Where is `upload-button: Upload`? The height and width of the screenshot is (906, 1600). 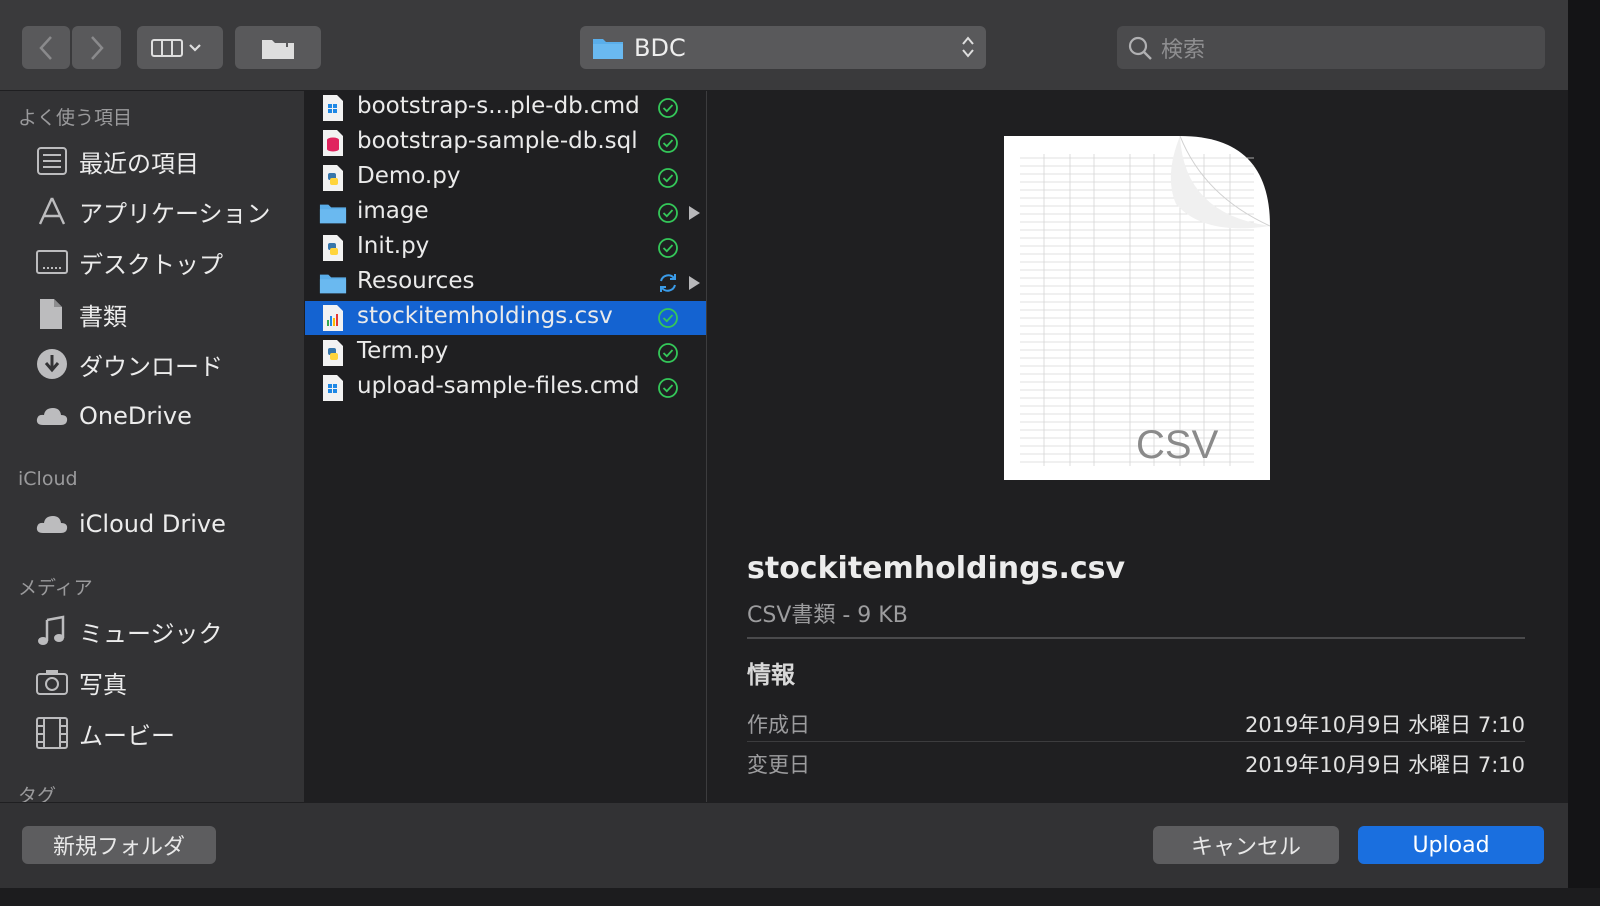 upload-button: Upload is located at coordinates (1451, 845).